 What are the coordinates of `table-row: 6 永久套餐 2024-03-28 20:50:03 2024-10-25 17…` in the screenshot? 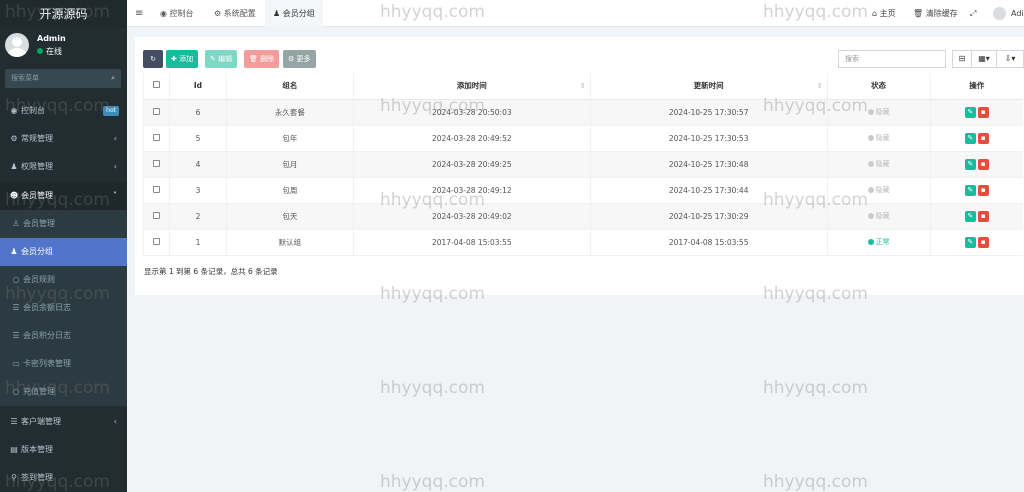 It's located at (583, 112).